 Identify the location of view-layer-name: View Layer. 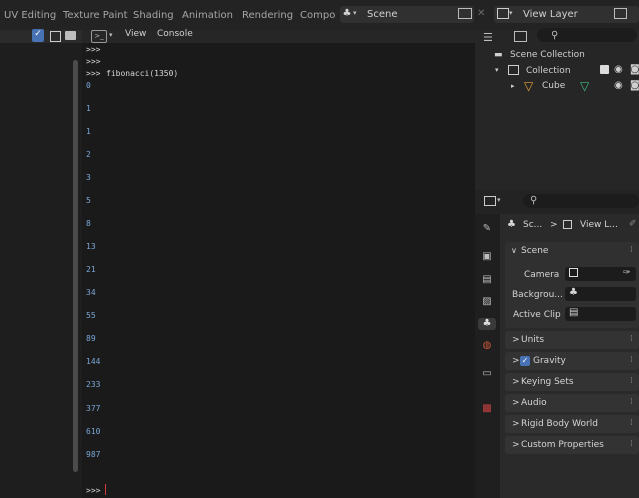
(550, 14).